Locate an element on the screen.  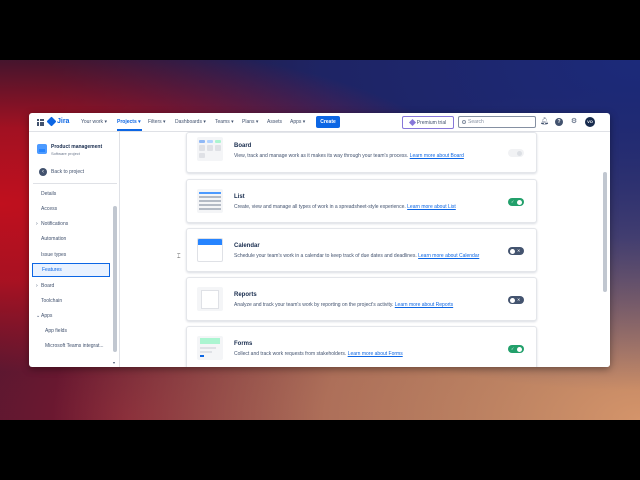
project-name: Product management is located at coordinates (77, 147).